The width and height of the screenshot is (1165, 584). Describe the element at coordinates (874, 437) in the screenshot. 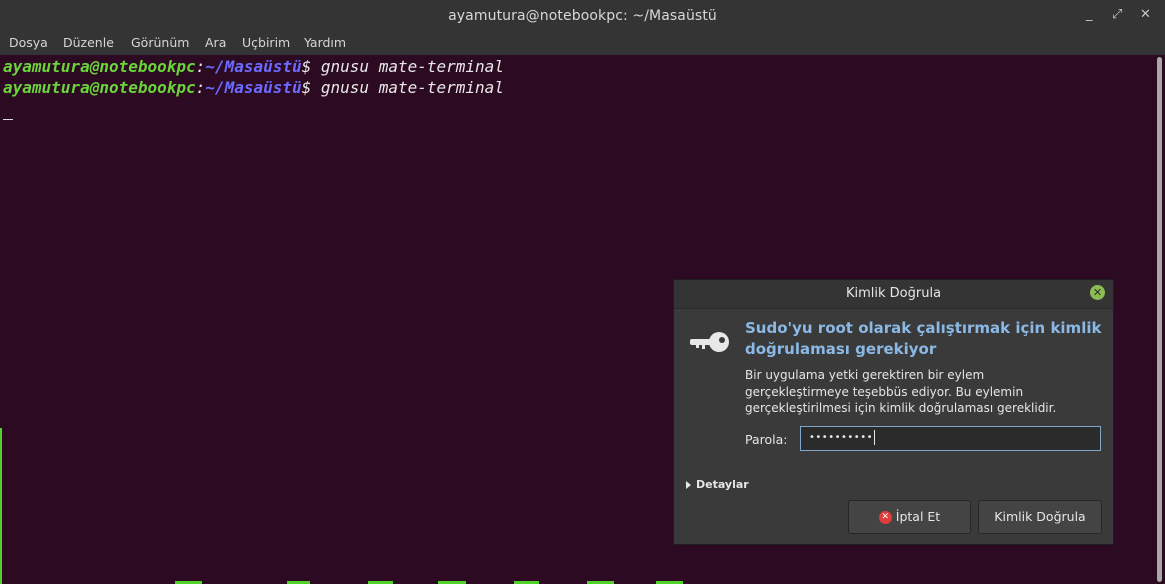

I see `text-caret` at that location.